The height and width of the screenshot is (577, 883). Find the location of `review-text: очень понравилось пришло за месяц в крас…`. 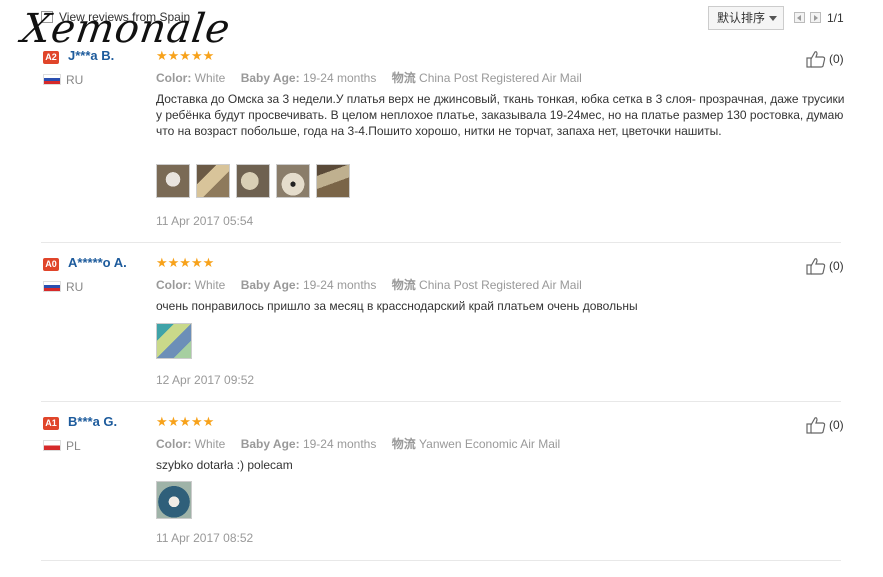

review-text: очень понравилось пришло за месяц в крас… is located at coordinates (397, 306).